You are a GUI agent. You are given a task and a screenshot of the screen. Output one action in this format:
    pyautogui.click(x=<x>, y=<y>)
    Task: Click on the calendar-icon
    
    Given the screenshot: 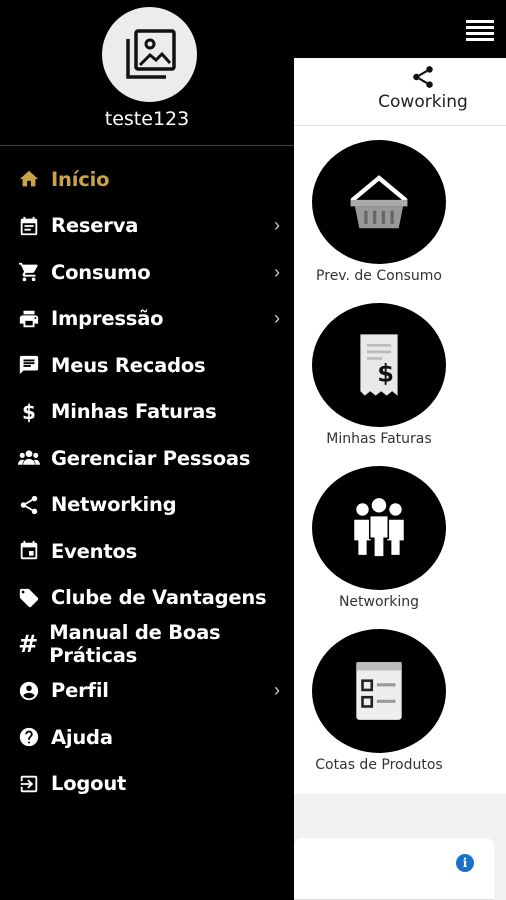 What is the action you would take?
    pyautogui.click(x=29, y=226)
    